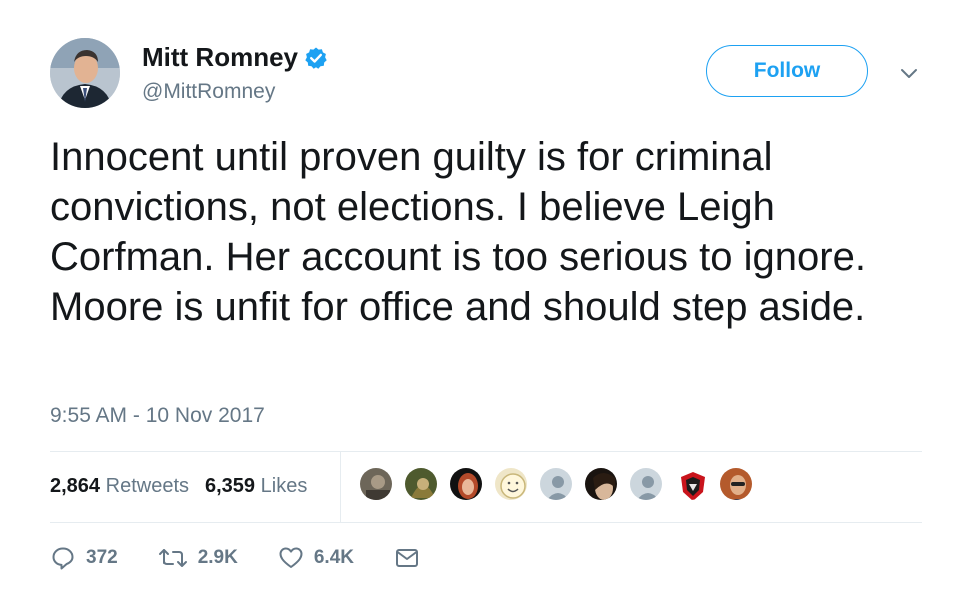 The width and height of the screenshot is (980, 610). I want to click on reply-icon, so click(63, 558).